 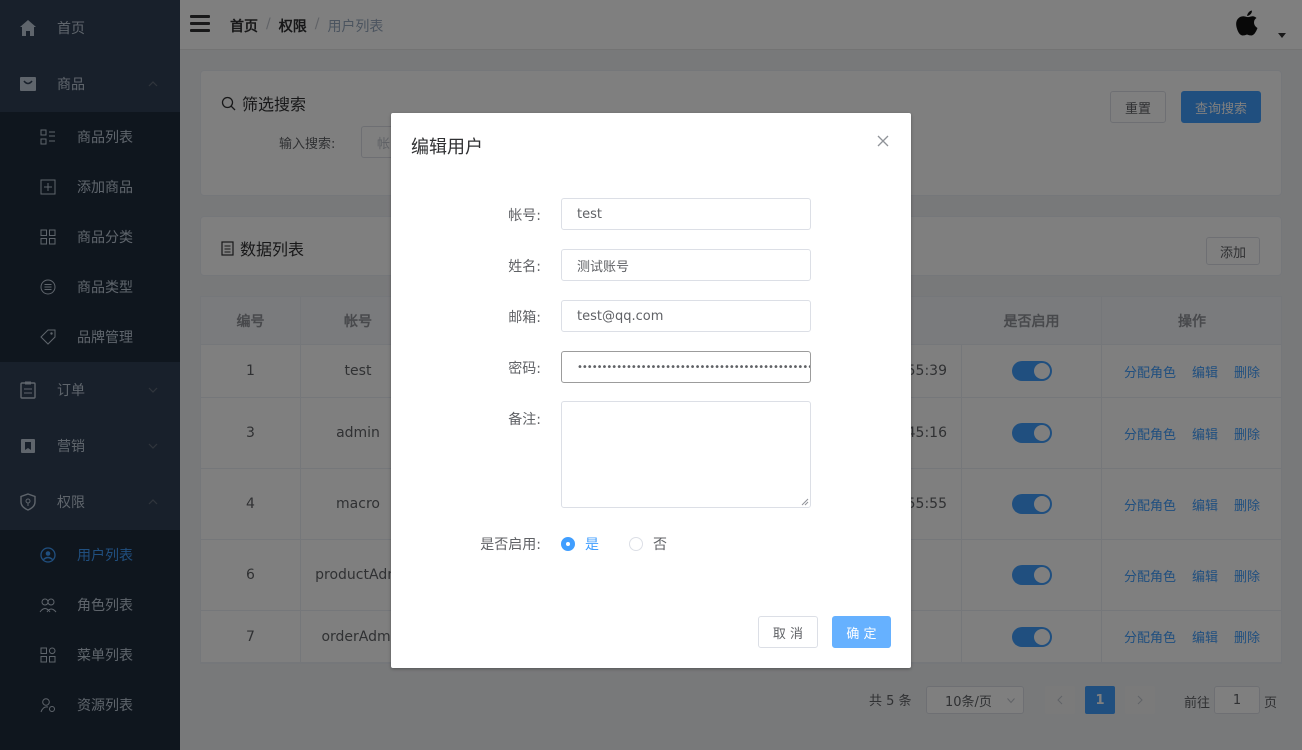 I want to click on radio-unchecked-icon, so click(x=636, y=544).